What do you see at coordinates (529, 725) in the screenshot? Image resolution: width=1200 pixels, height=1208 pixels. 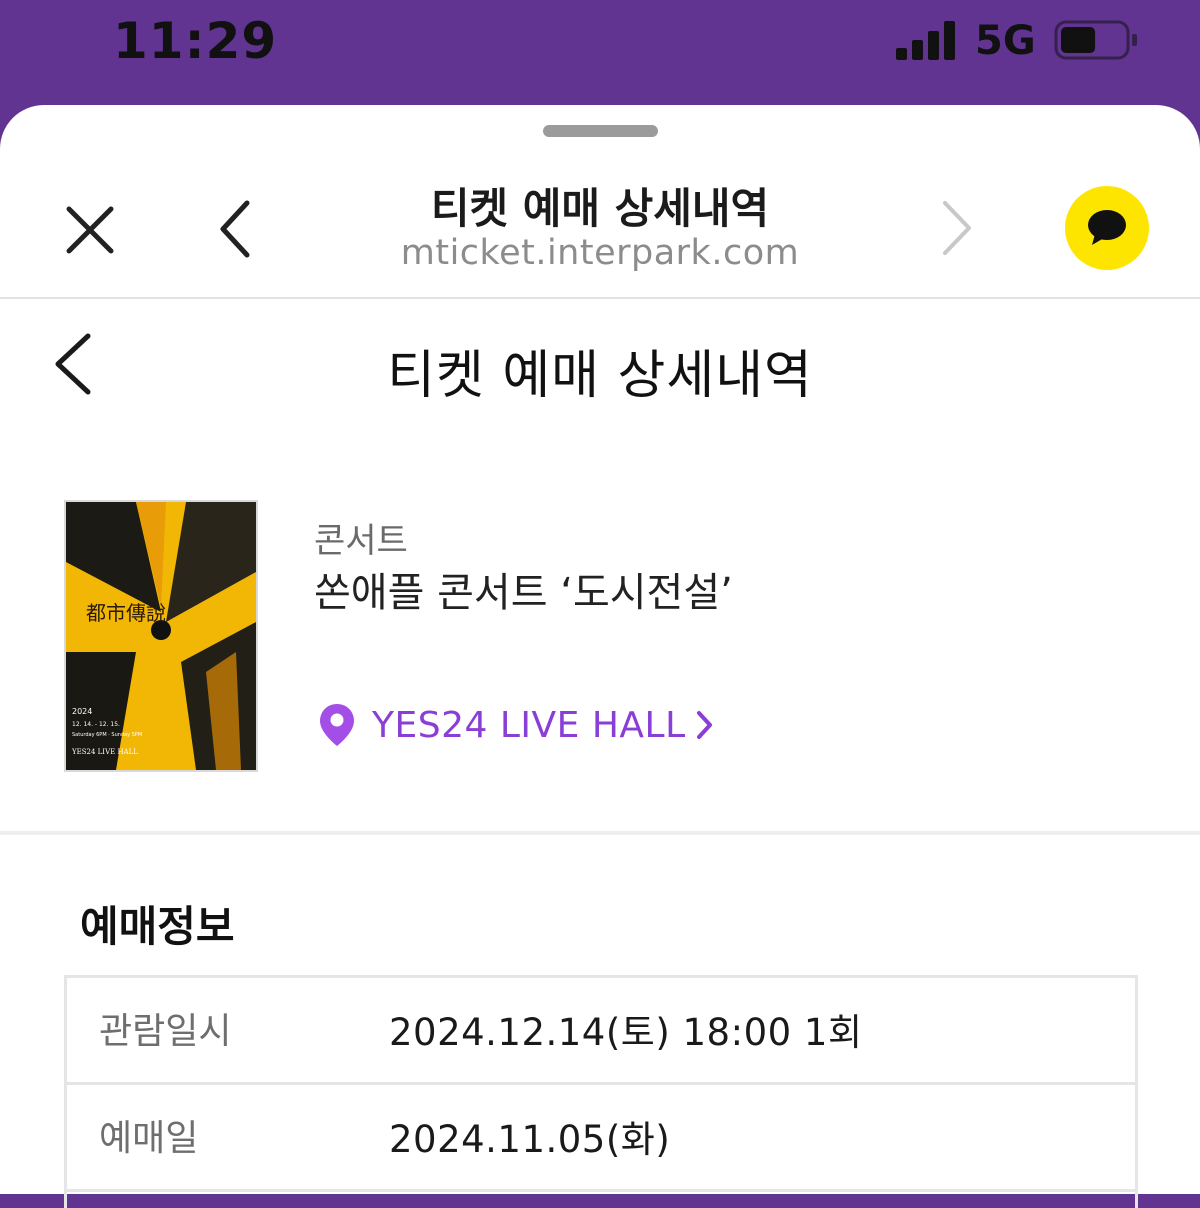 I see `venue-name: YES24 LIVE HALL` at bounding box center [529, 725].